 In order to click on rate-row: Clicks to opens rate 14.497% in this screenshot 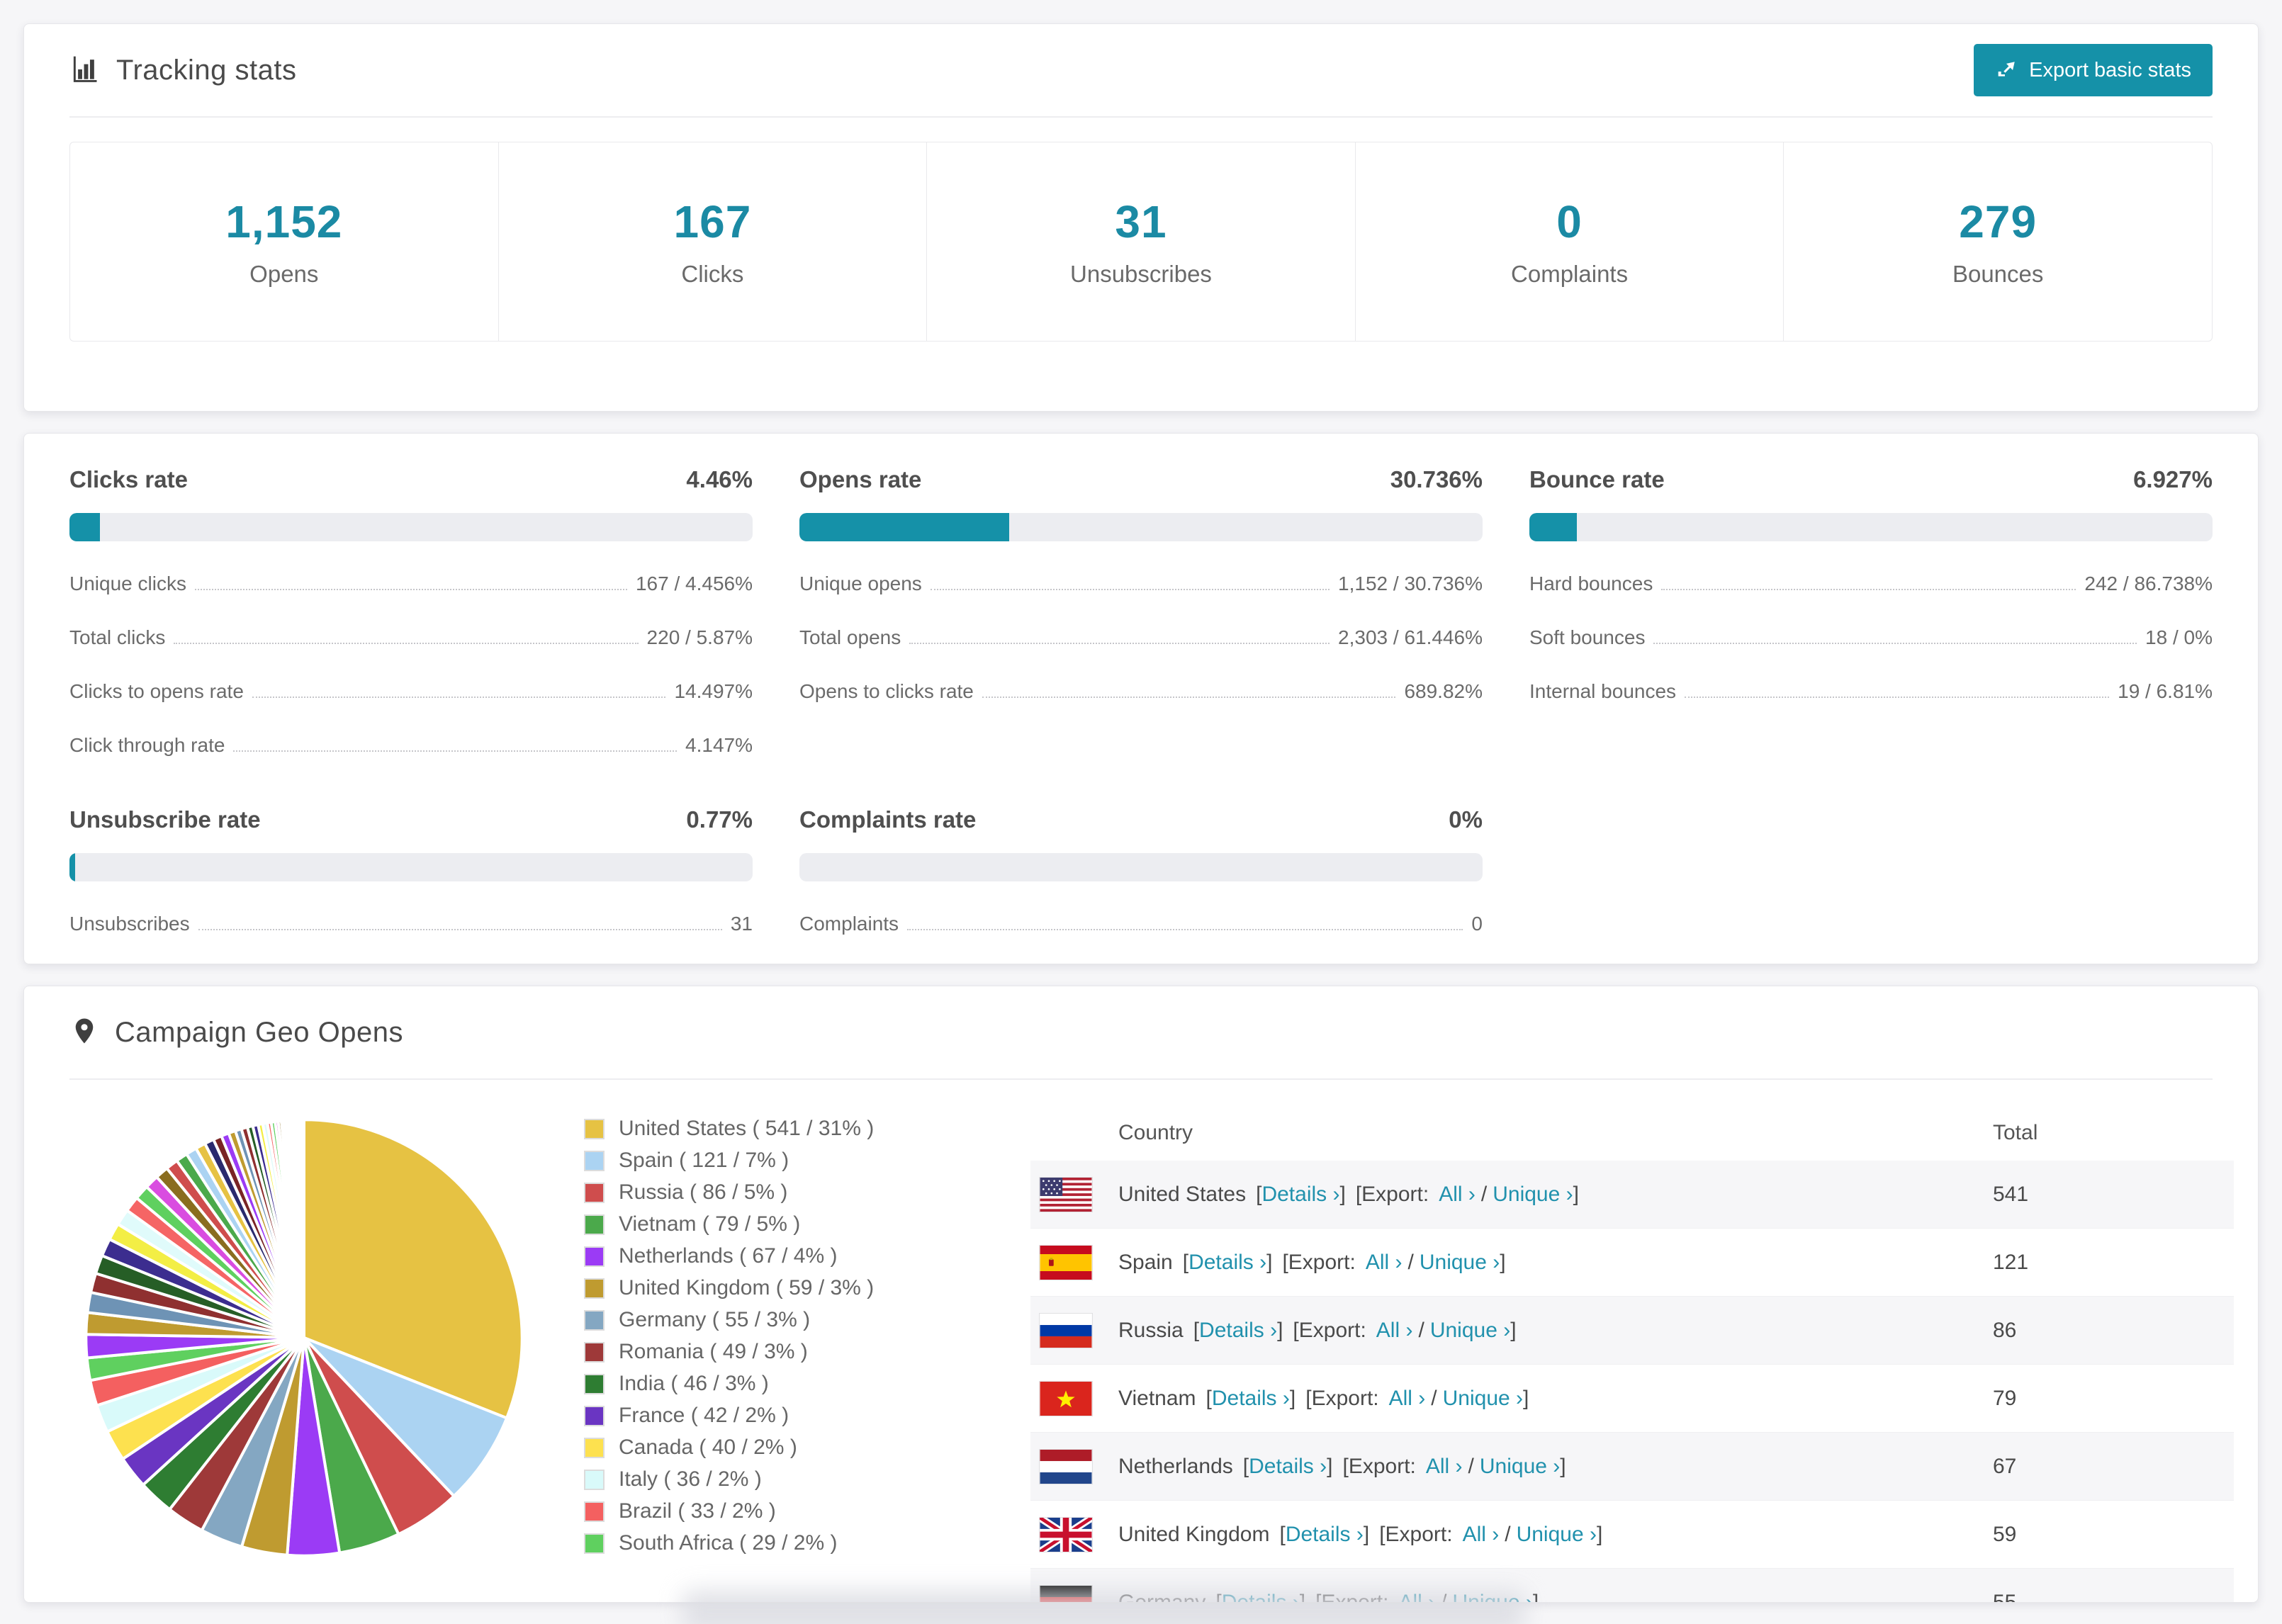, I will do `click(411, 691)`.